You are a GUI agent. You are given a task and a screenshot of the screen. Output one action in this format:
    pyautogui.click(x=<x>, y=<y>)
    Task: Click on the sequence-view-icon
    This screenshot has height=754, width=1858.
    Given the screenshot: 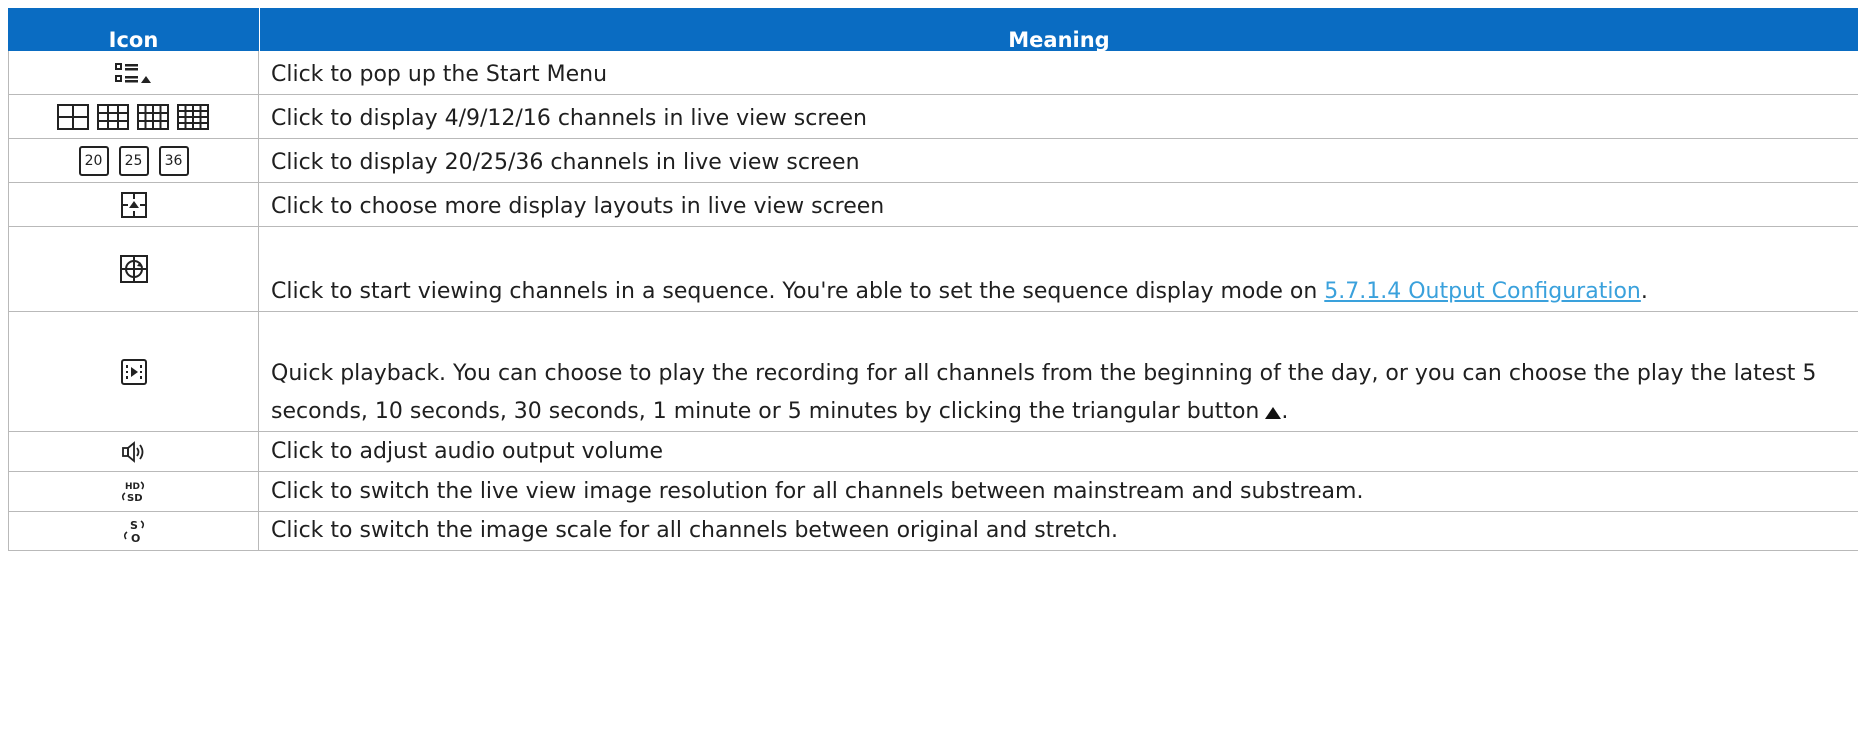 What is the action you would take?
    pyautogui.click(x=134, y=269)
    